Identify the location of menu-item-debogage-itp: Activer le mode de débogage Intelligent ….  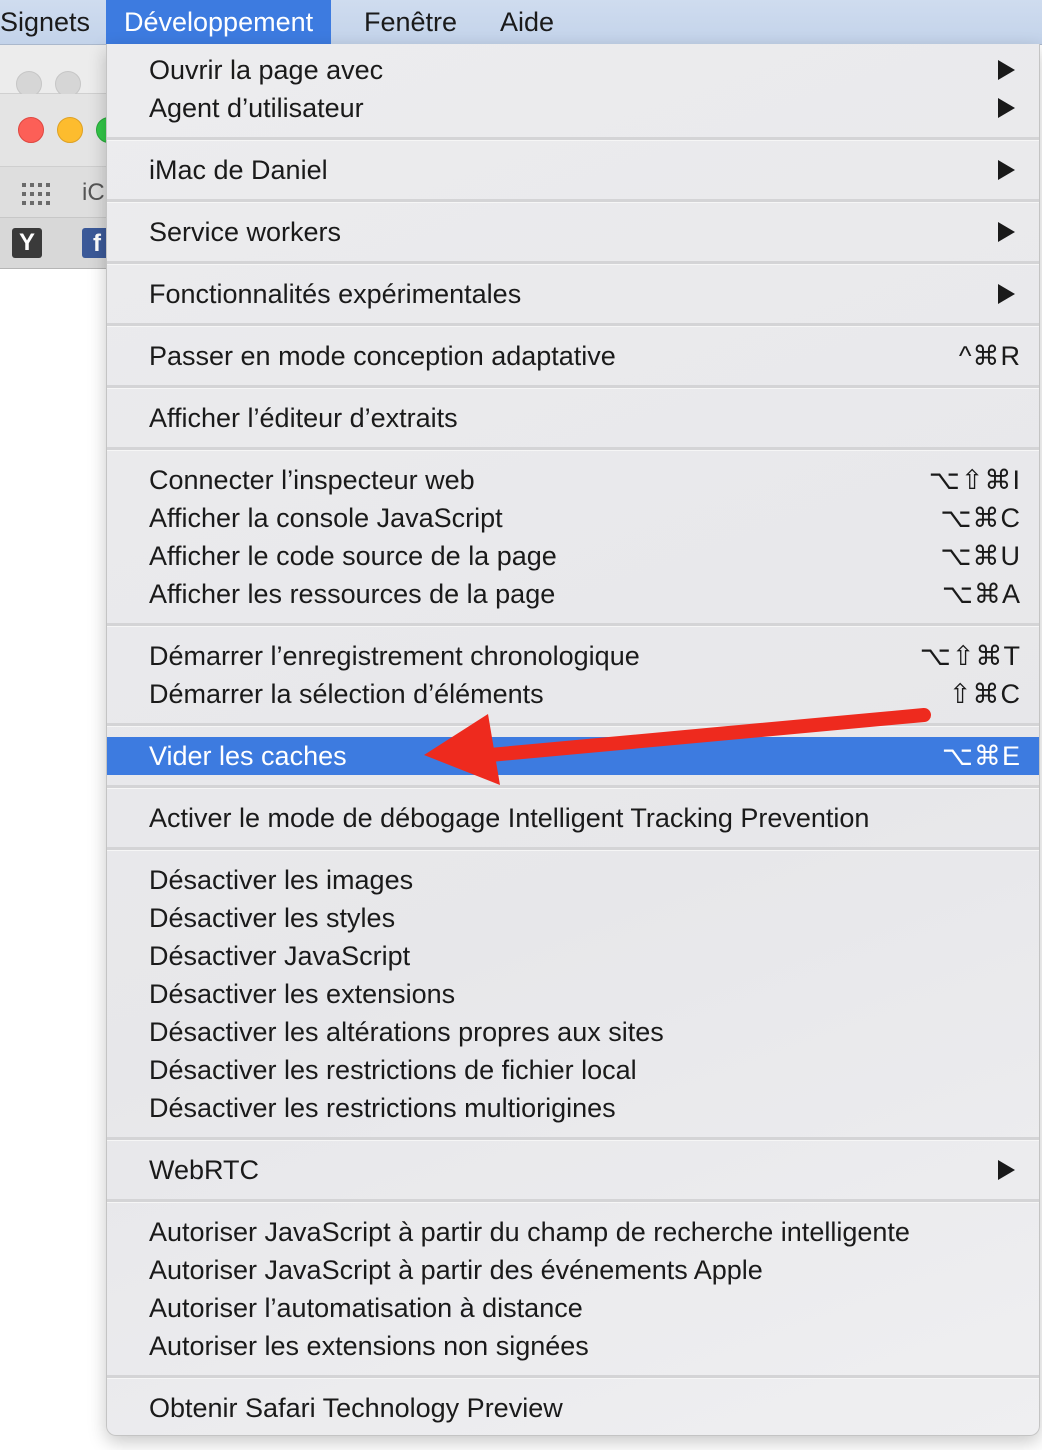
(573, 818).